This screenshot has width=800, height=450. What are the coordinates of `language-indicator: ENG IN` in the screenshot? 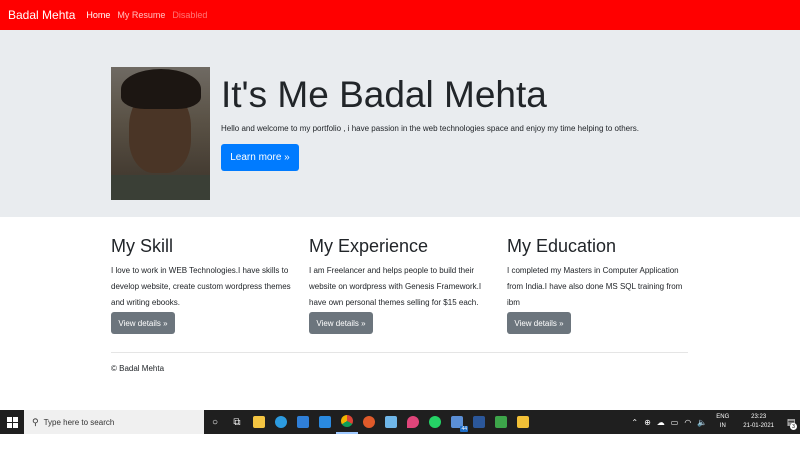 It's located at (722, 422).